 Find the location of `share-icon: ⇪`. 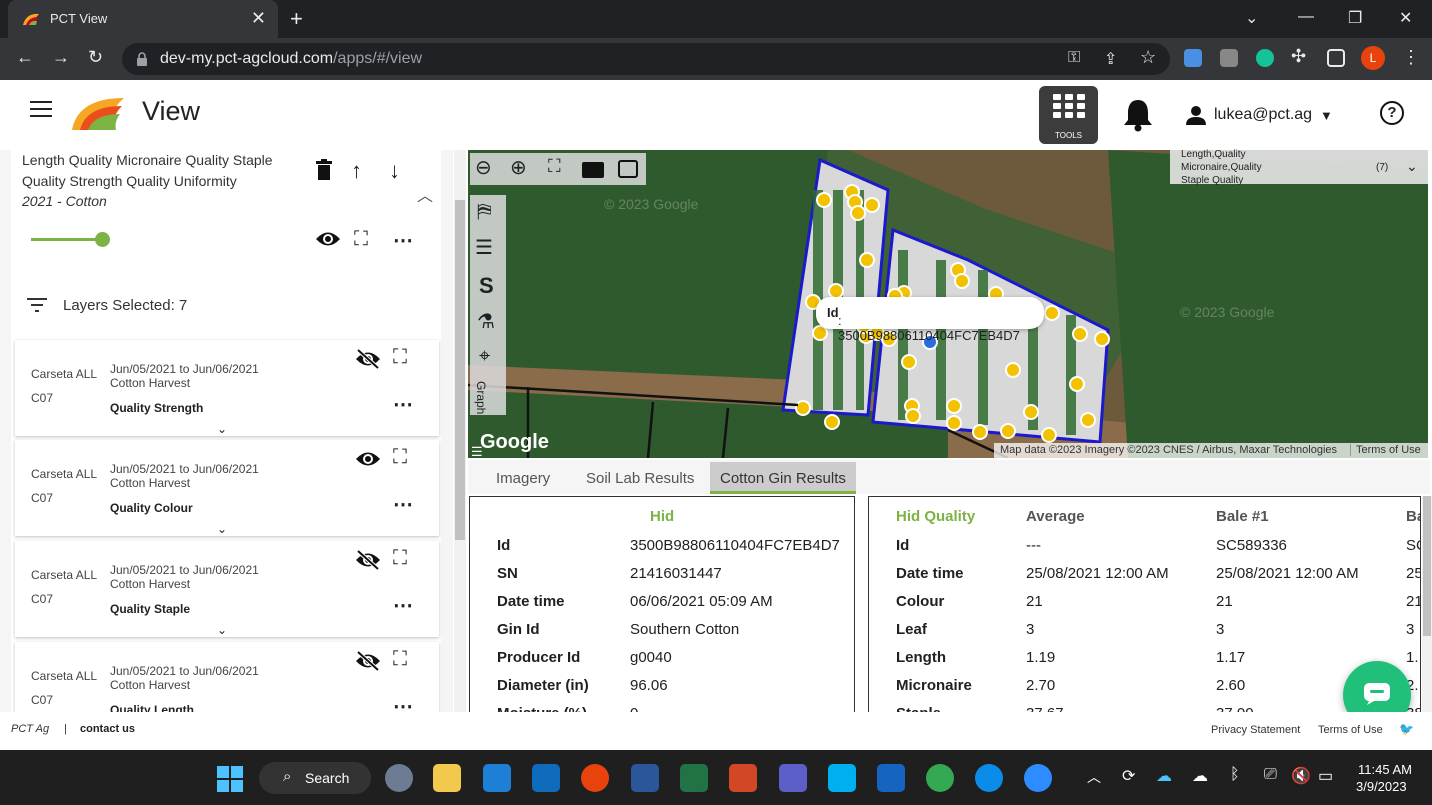

share-icon: ⇪ is located at coordinates (1110, 59).